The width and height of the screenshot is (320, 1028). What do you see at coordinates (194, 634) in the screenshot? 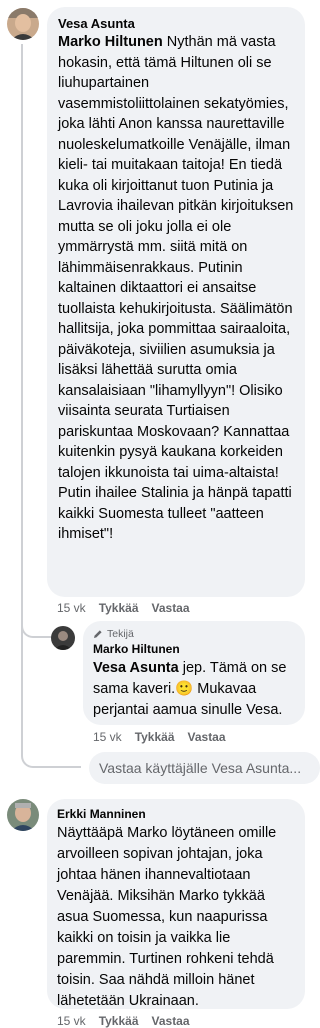
I see `author-badge: Tekijä` at bounding box center [194, 634].